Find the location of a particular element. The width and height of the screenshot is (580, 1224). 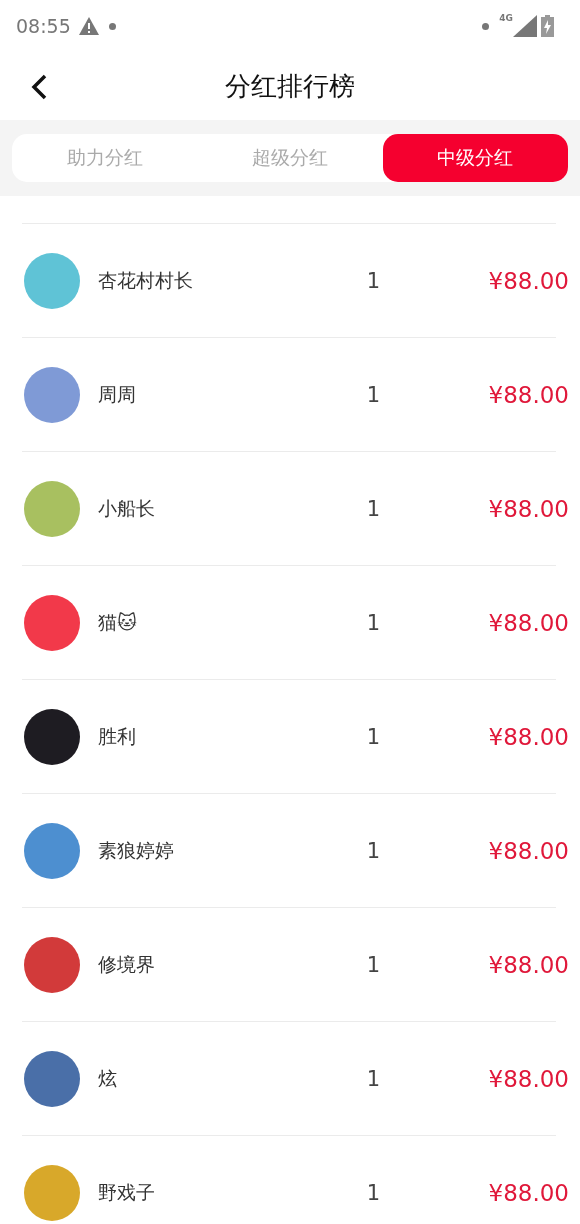

warning-icon is located at coordinates (88, 26).